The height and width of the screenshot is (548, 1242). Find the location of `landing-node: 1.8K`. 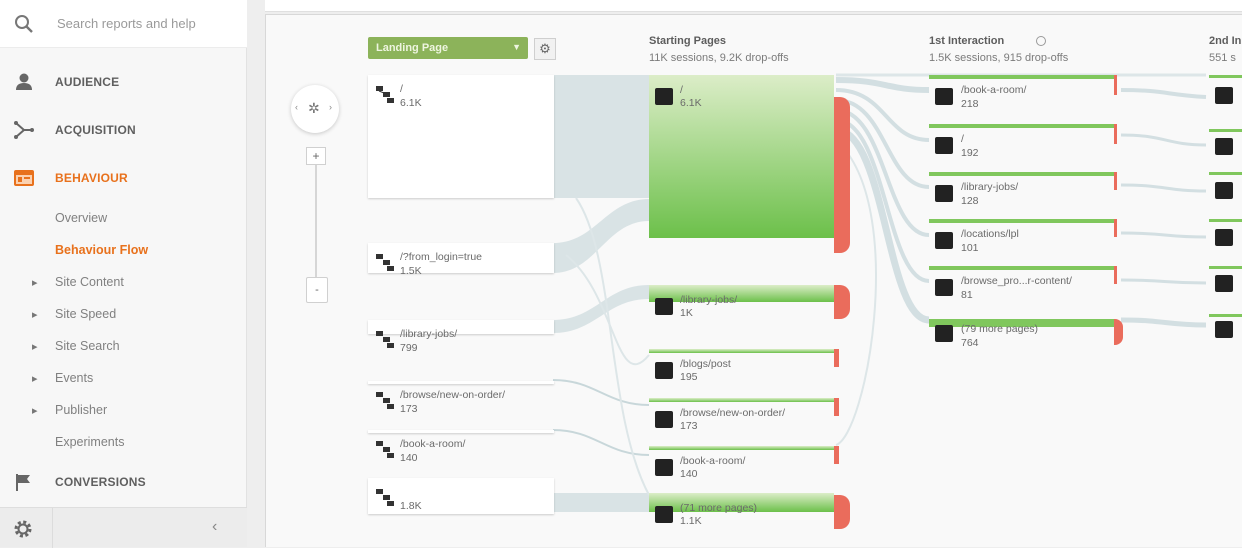

landing-node: 1.8K is located at coordinates (461, 496).